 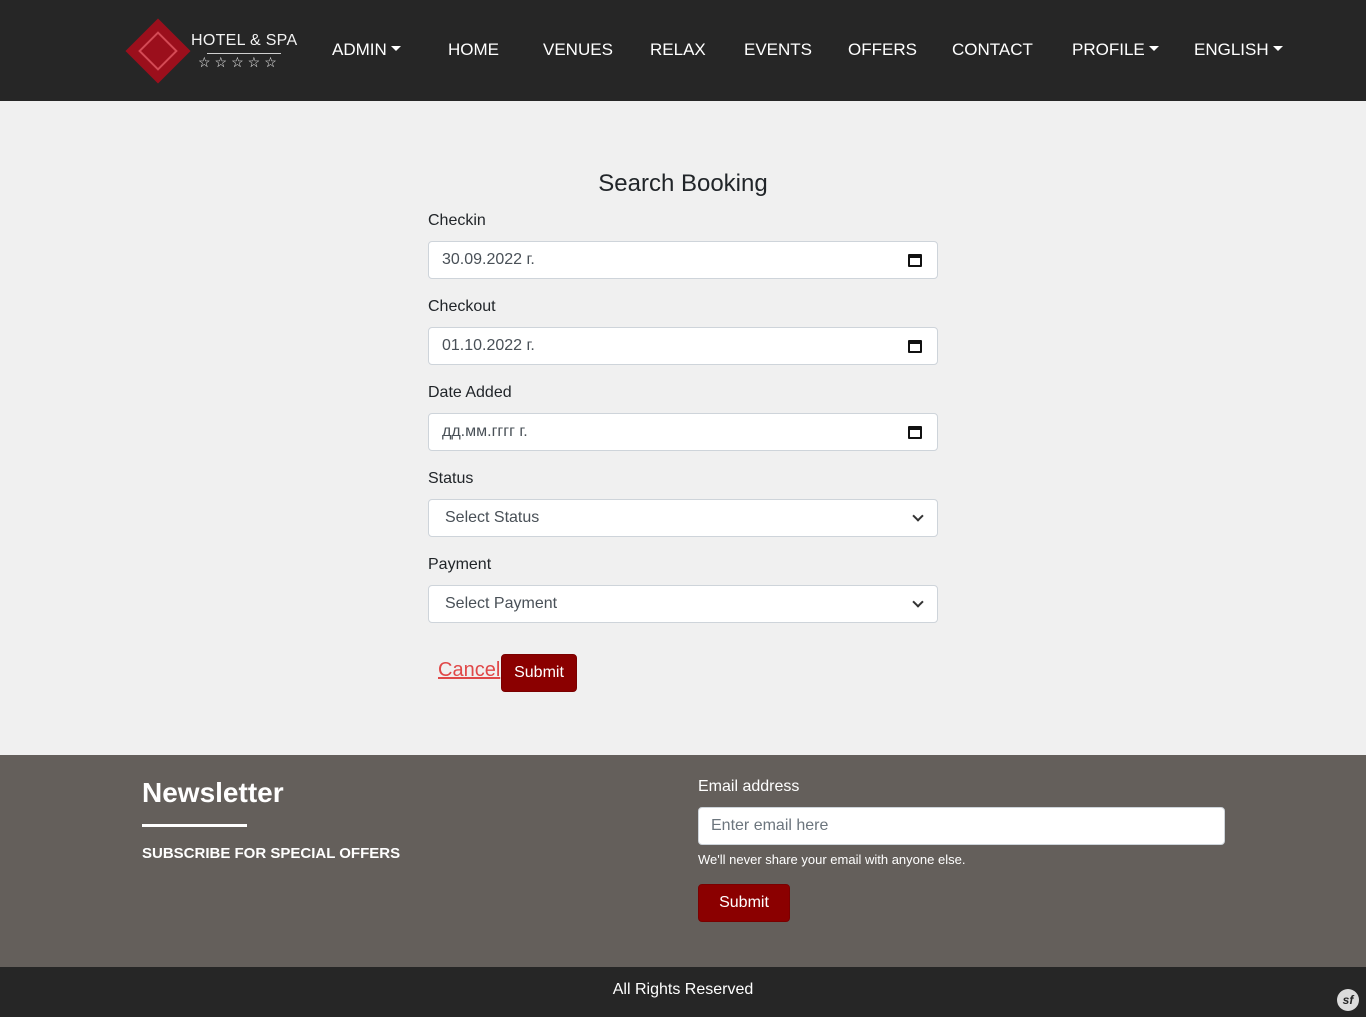 I want to click on checkin-value: 30.09.2022 г., so click(x=488, y=259).